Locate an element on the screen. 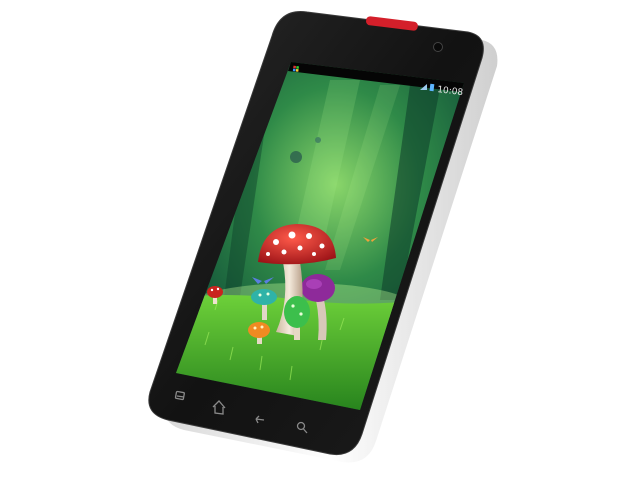 The height and width of the screenshot is (480, 640). front-camera is located at coordinates (438, 47).